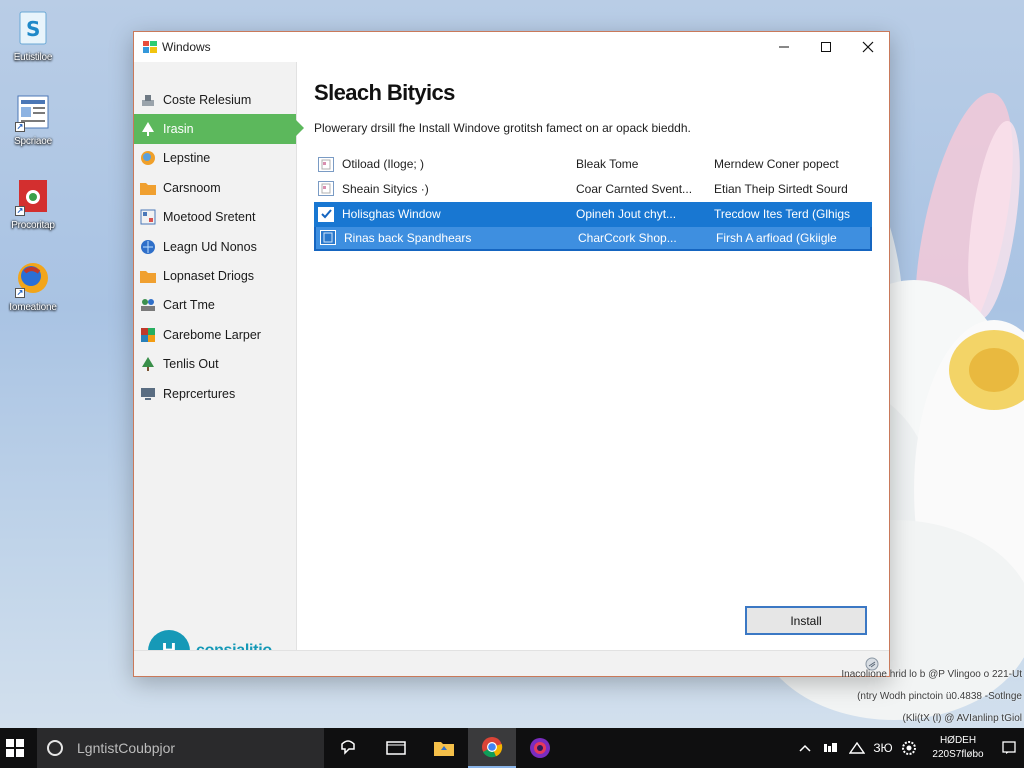 Image resolution: width=1024 pixels, height=768 pixels. I want to click on title-bar: Windows, so click(511, 47).